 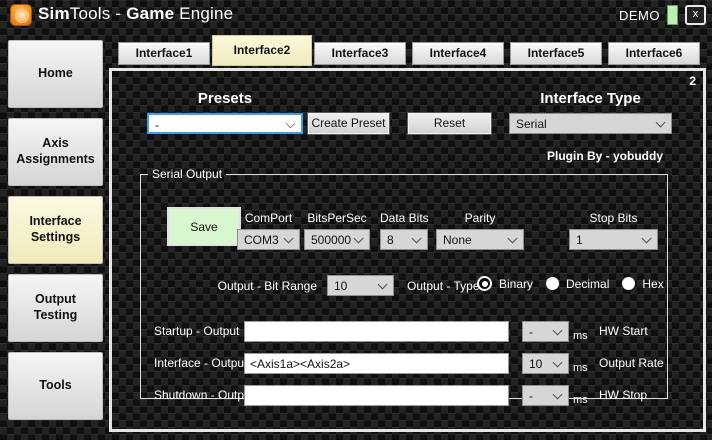 I want to click on tab-interface5: Interface5, so click(x=556, y=53).